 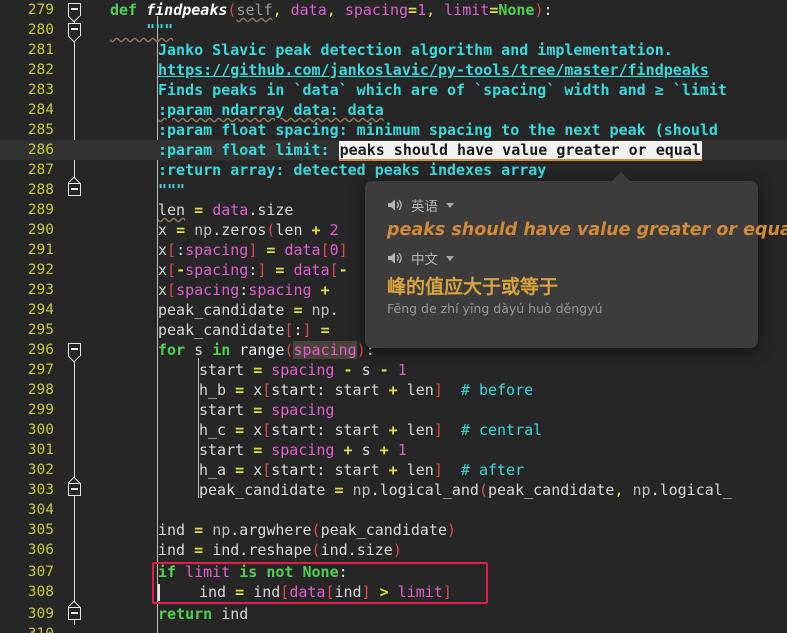 I want to click on popup-arrow, so click(x=621, y=177).